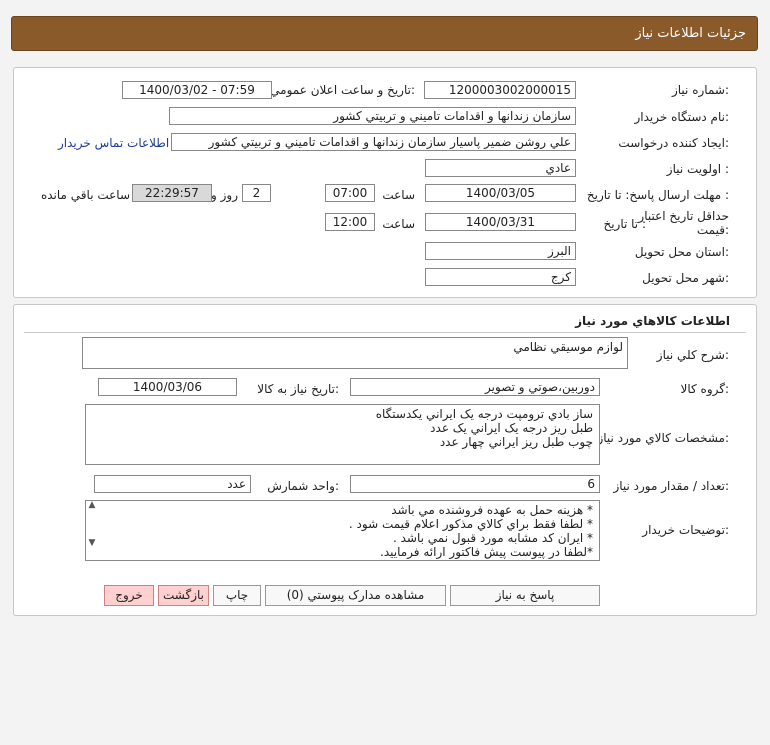 Image resolution: width=770 pixels, height=745 pixels. I want to click on priority-field: عادي, so click(500, 168).